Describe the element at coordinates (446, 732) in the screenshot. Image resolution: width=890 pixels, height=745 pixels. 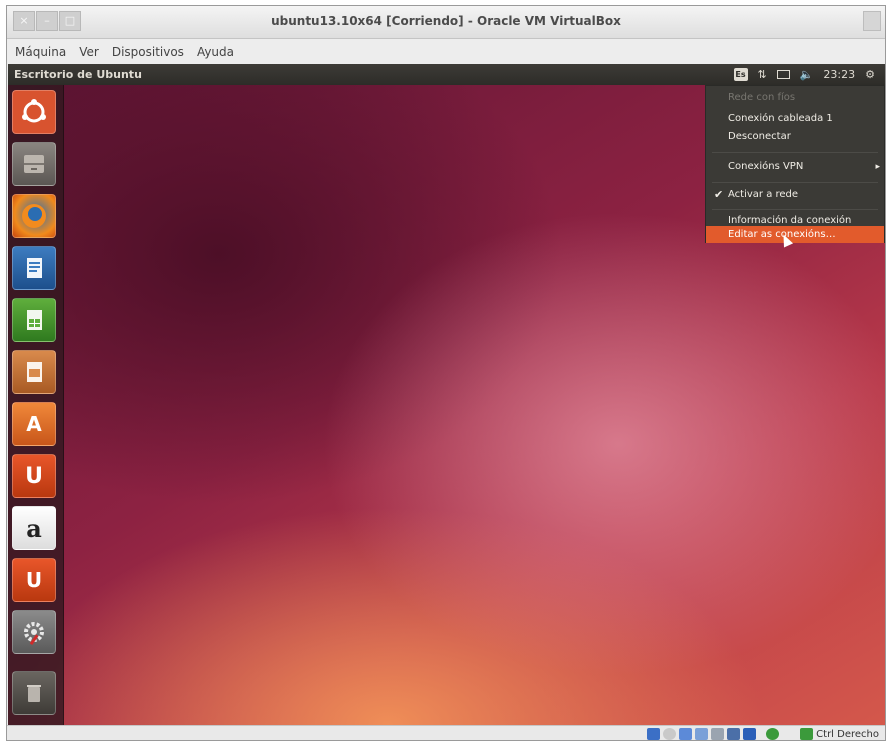
I see `vbox-statusbar: Ctrl Derecho` at that location.